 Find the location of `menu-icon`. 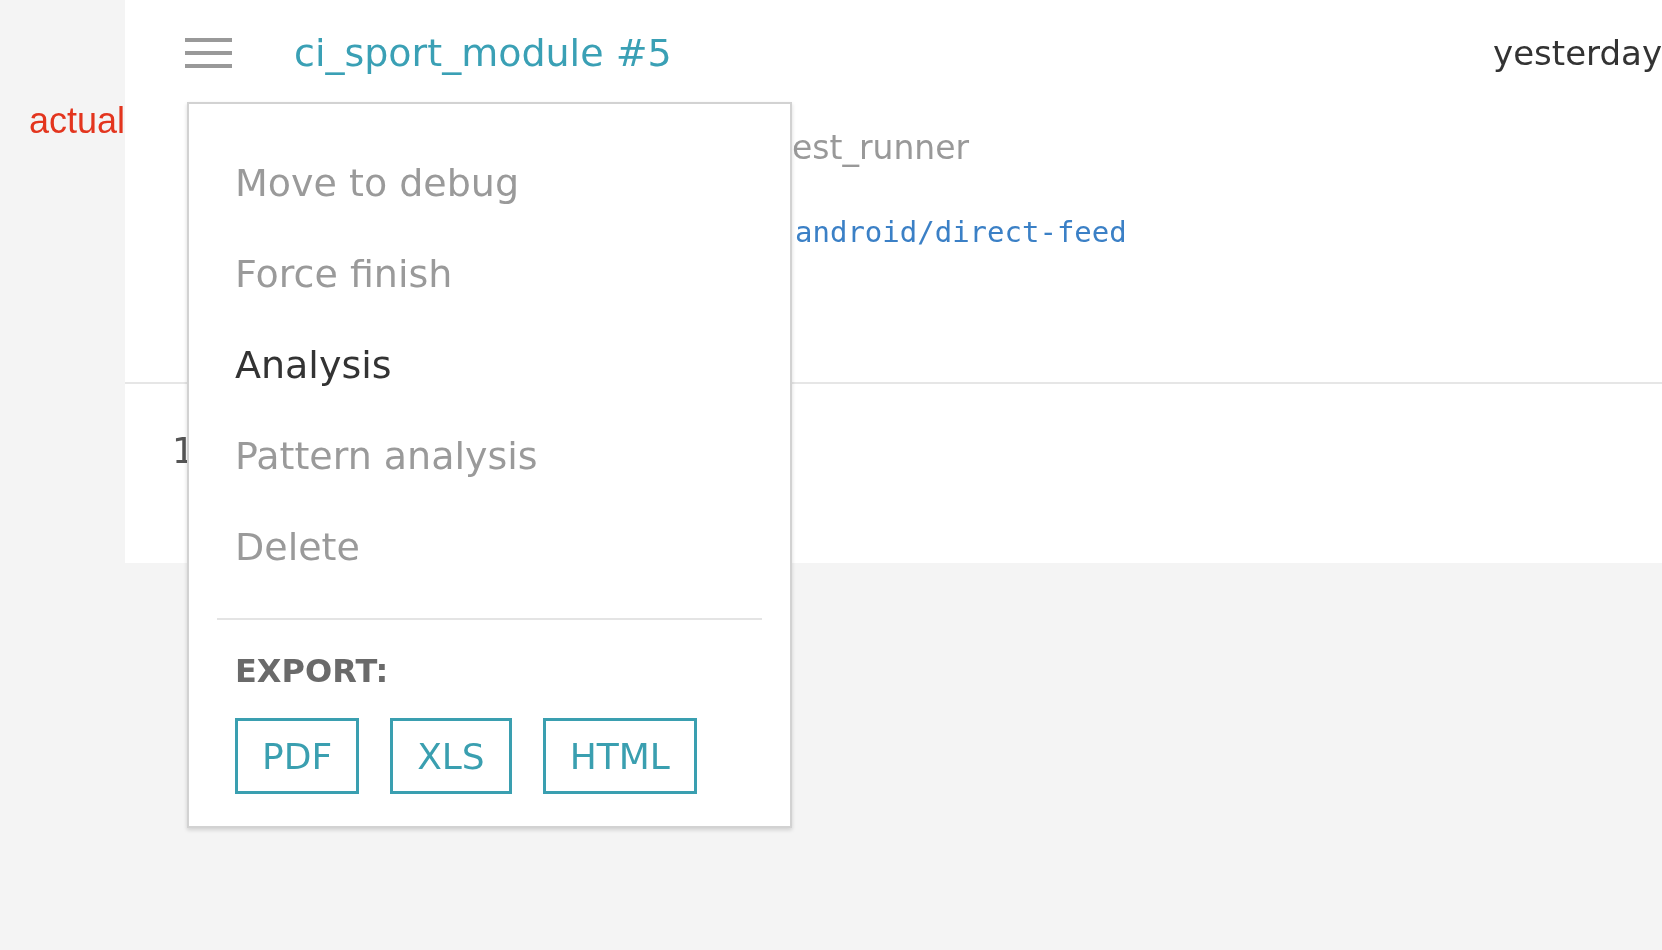

menu-icon is located at coordinates (208, 53).